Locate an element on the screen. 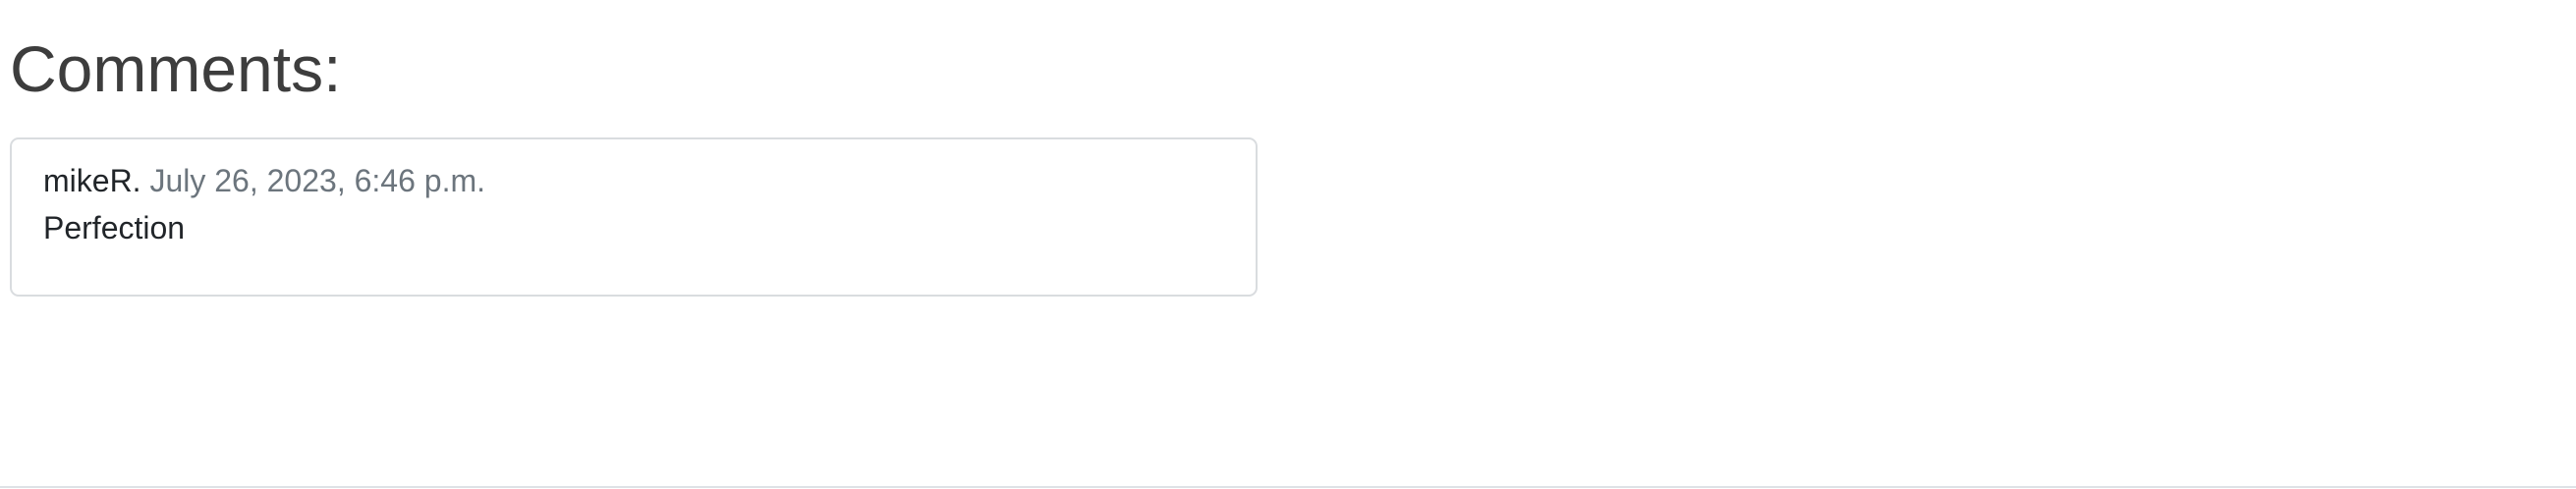  comment-author: mikeR. is located at coordinates (92, 180).